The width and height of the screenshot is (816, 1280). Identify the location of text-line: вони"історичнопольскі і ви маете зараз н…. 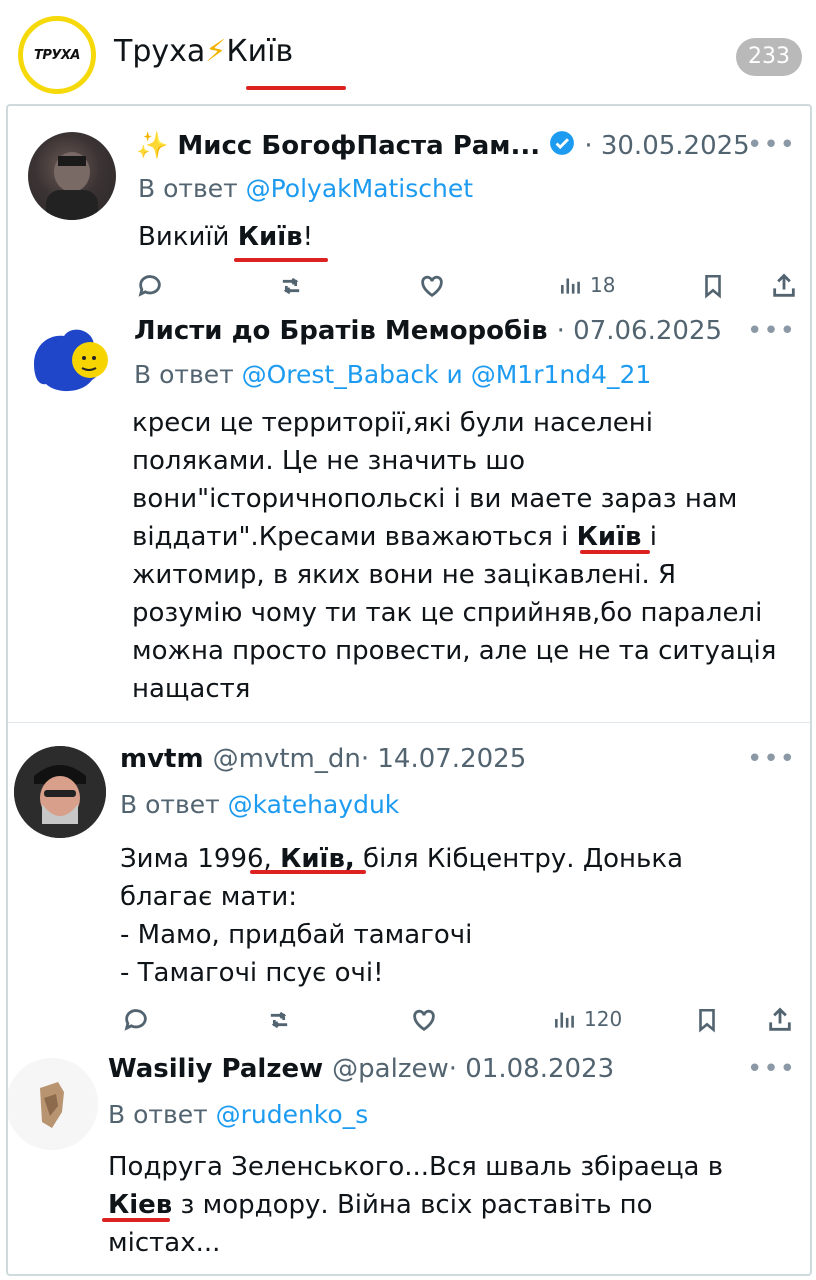
(435, 499).